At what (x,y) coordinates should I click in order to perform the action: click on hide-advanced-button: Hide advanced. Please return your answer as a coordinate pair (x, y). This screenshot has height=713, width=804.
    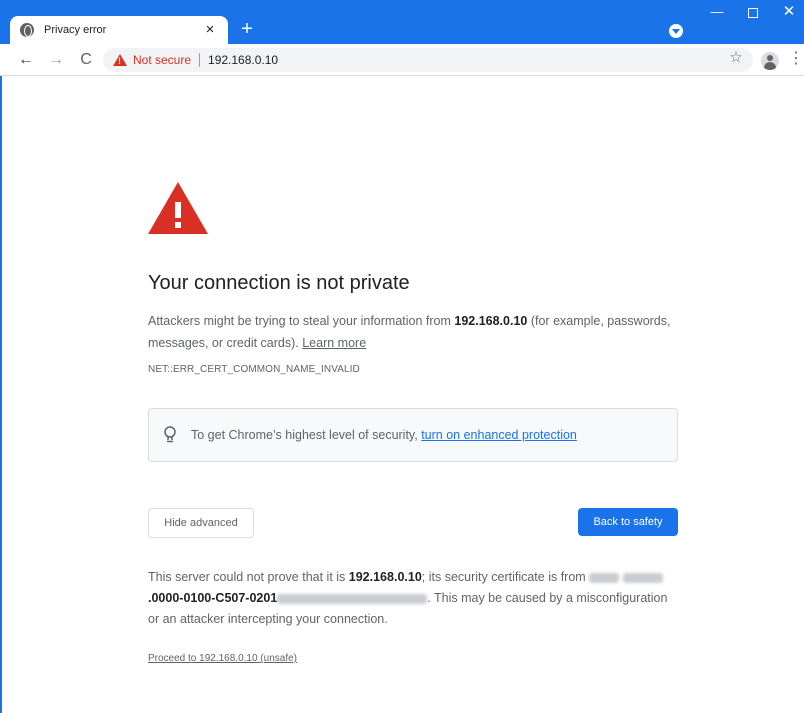
    Looking at the image, I should click on (201, 523).